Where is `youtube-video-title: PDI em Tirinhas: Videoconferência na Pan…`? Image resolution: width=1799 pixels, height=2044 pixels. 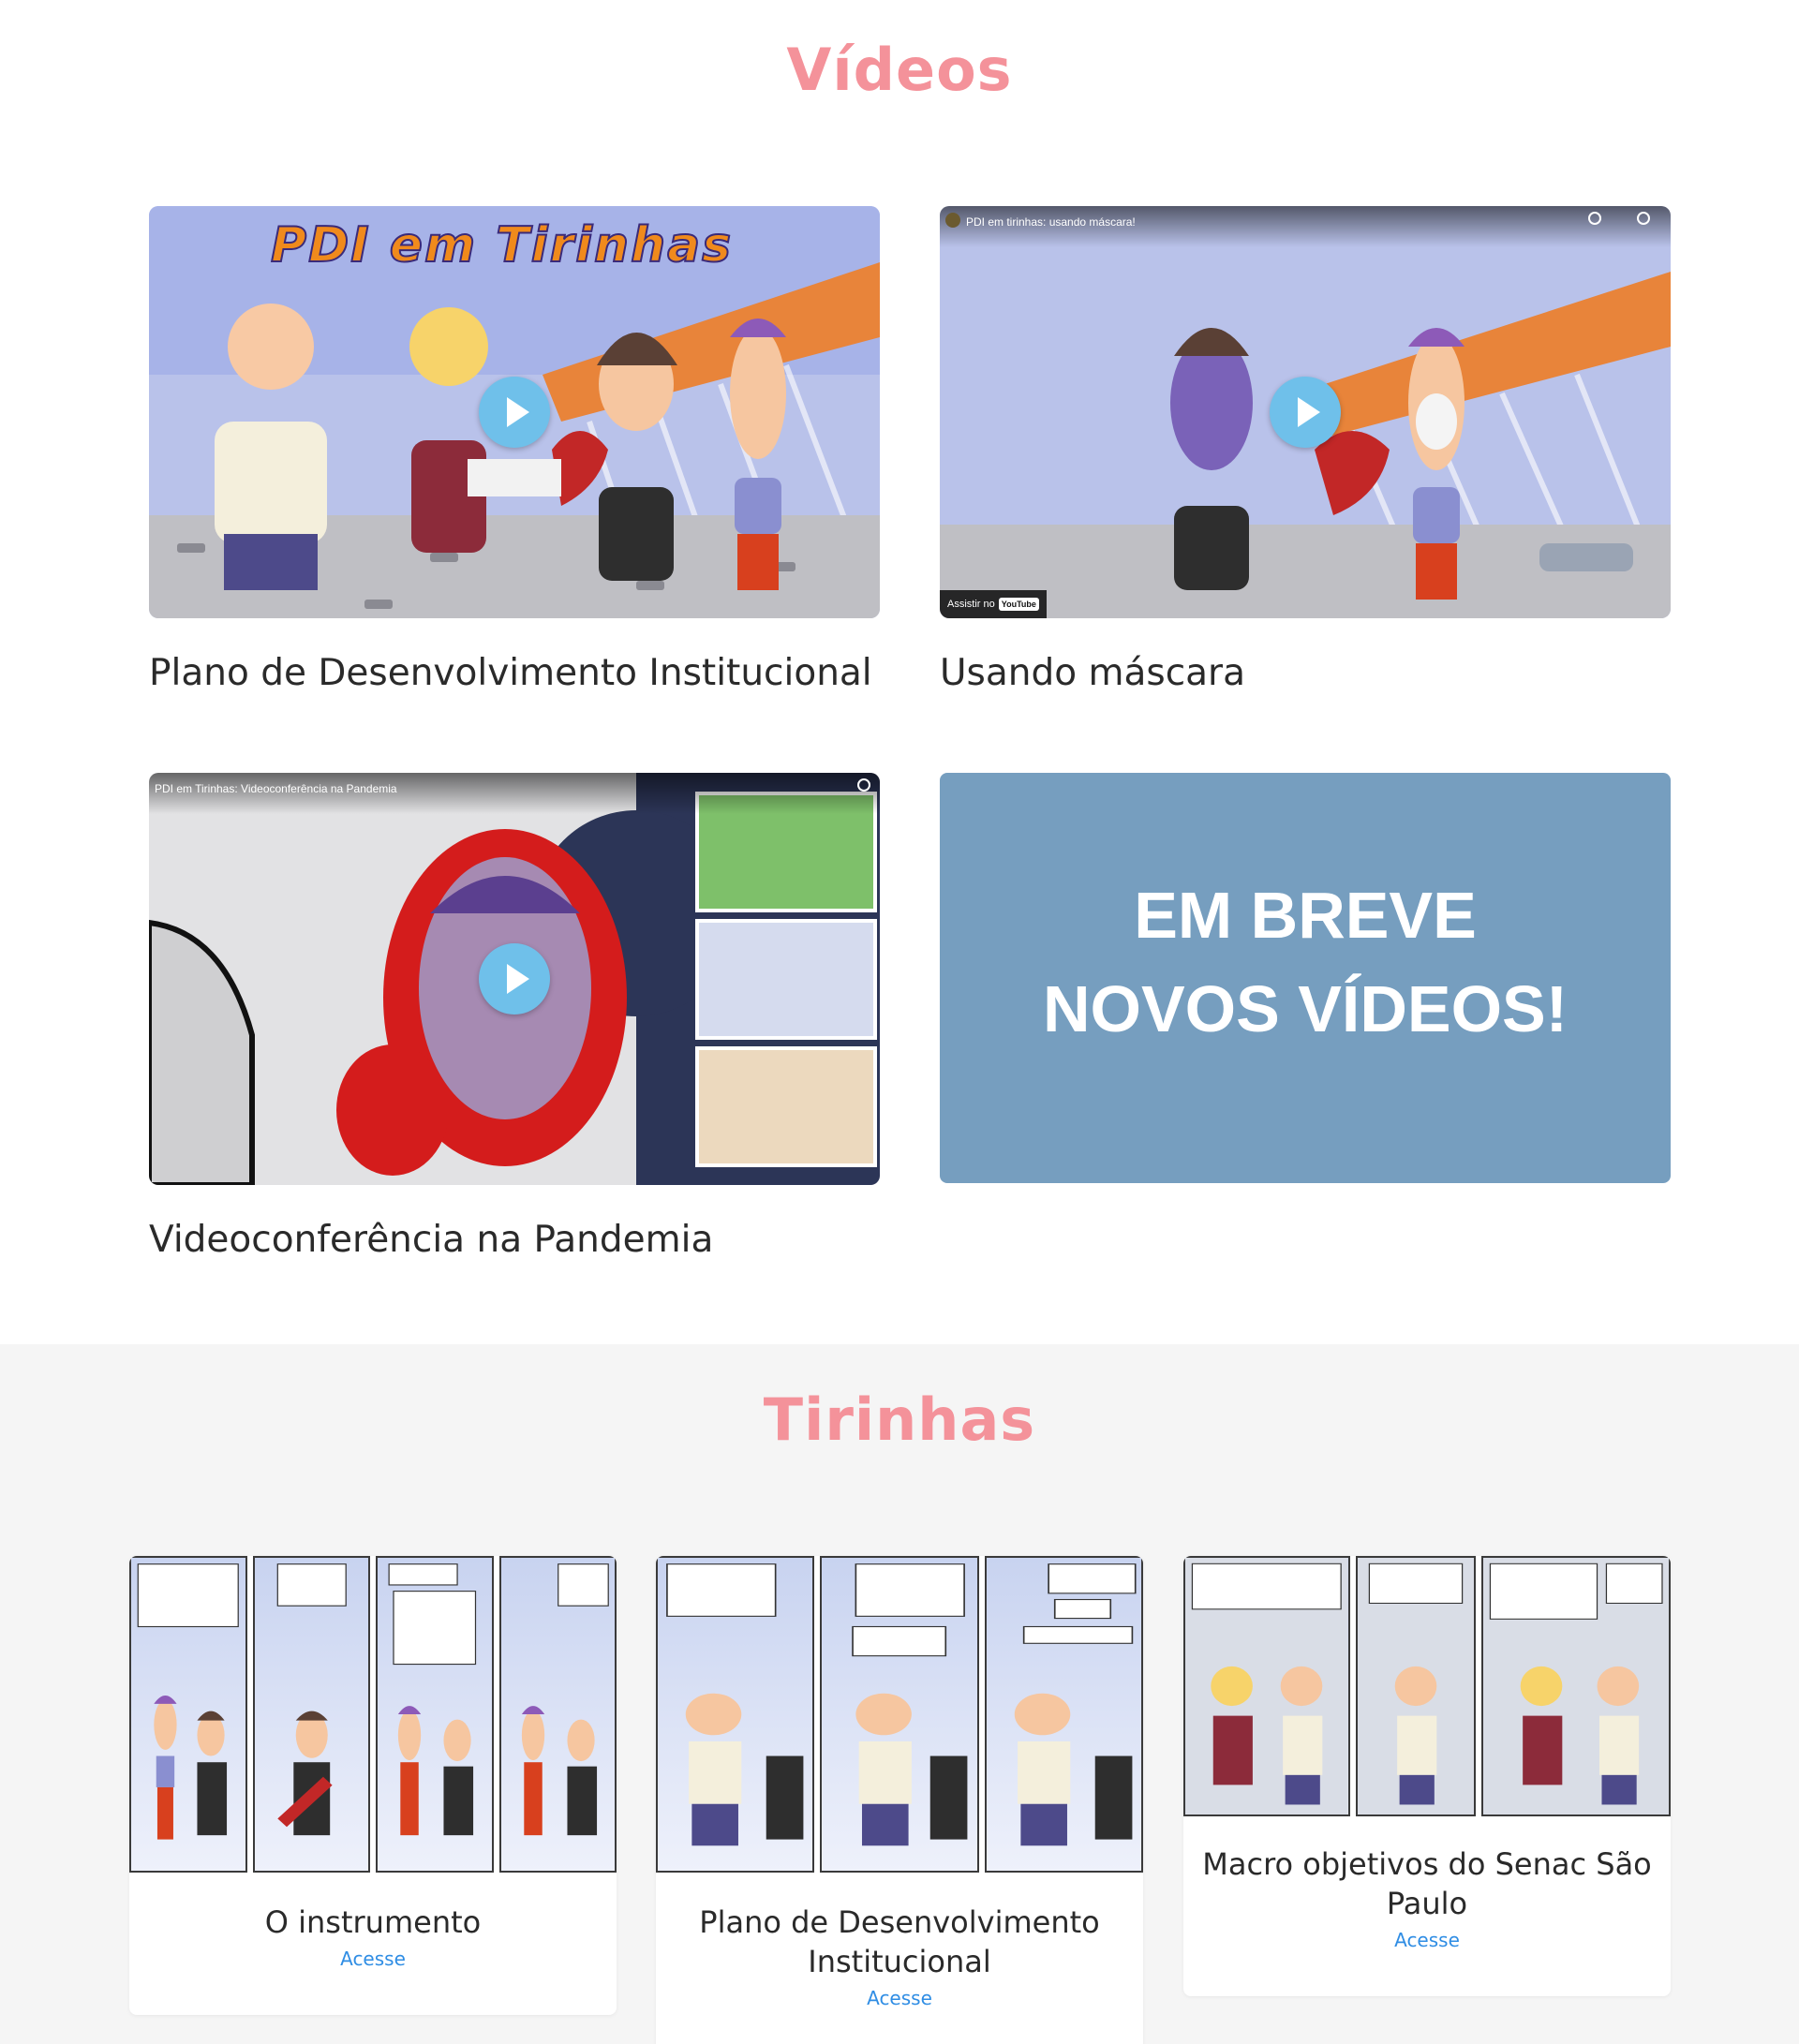 youtube-video-title: PDI em Tirinhas: Videoconferência na Pan… is located at coordinates (276, 789).